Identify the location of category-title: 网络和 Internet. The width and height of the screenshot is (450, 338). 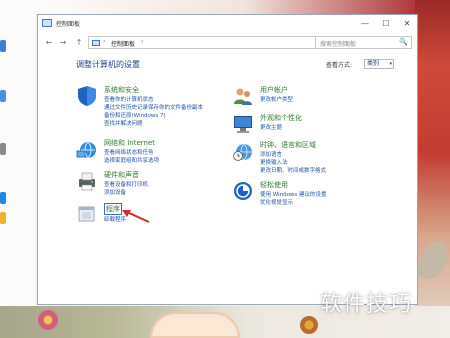
(129, 143).